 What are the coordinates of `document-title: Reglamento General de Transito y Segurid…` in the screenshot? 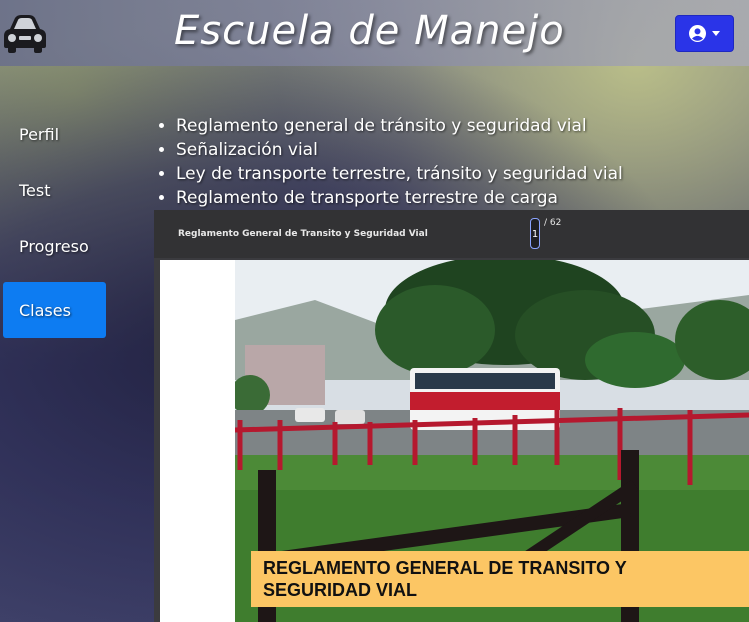 It's located at (303, 234).